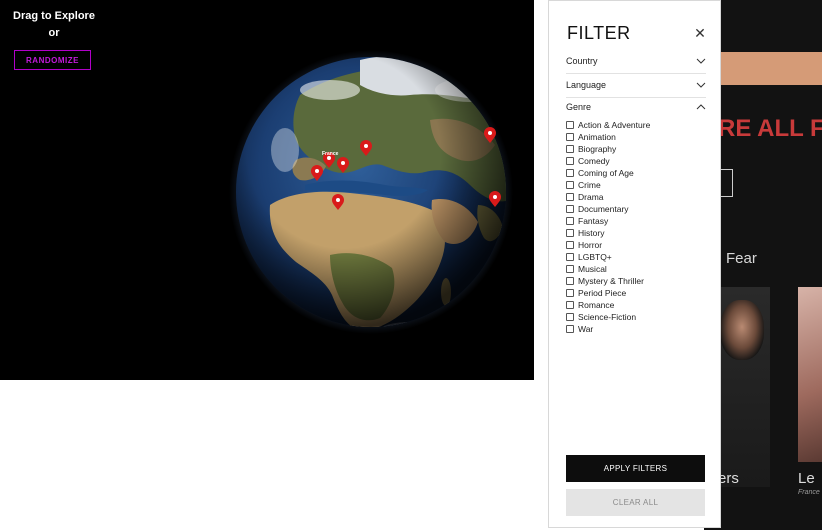 The image size is (822, 530). I want to click on poster-face-image, so click(742, 330).